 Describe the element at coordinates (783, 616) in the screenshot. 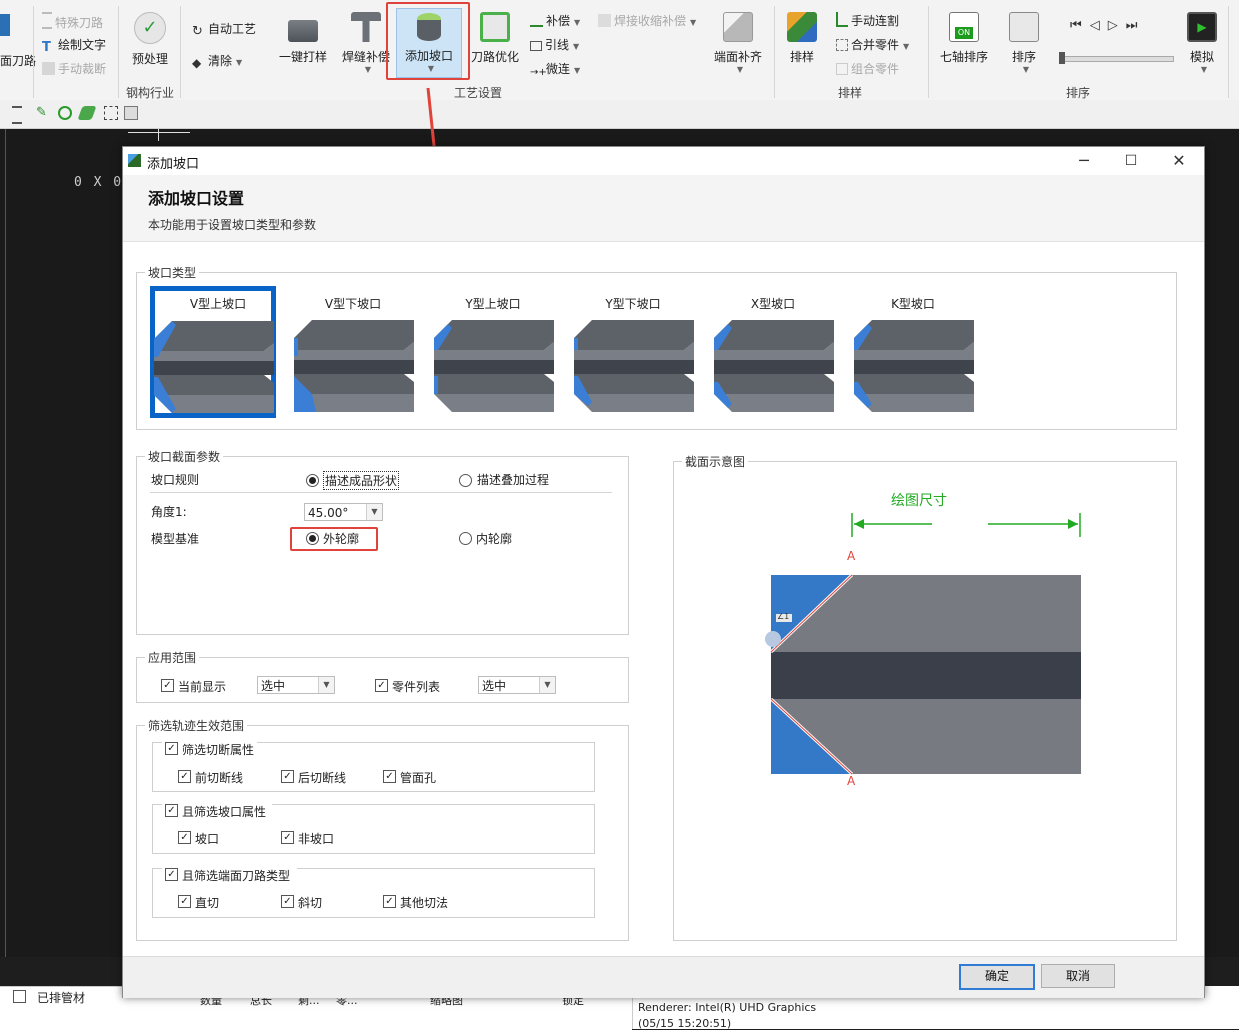

I see `angle-tag: ∠1` at that location.